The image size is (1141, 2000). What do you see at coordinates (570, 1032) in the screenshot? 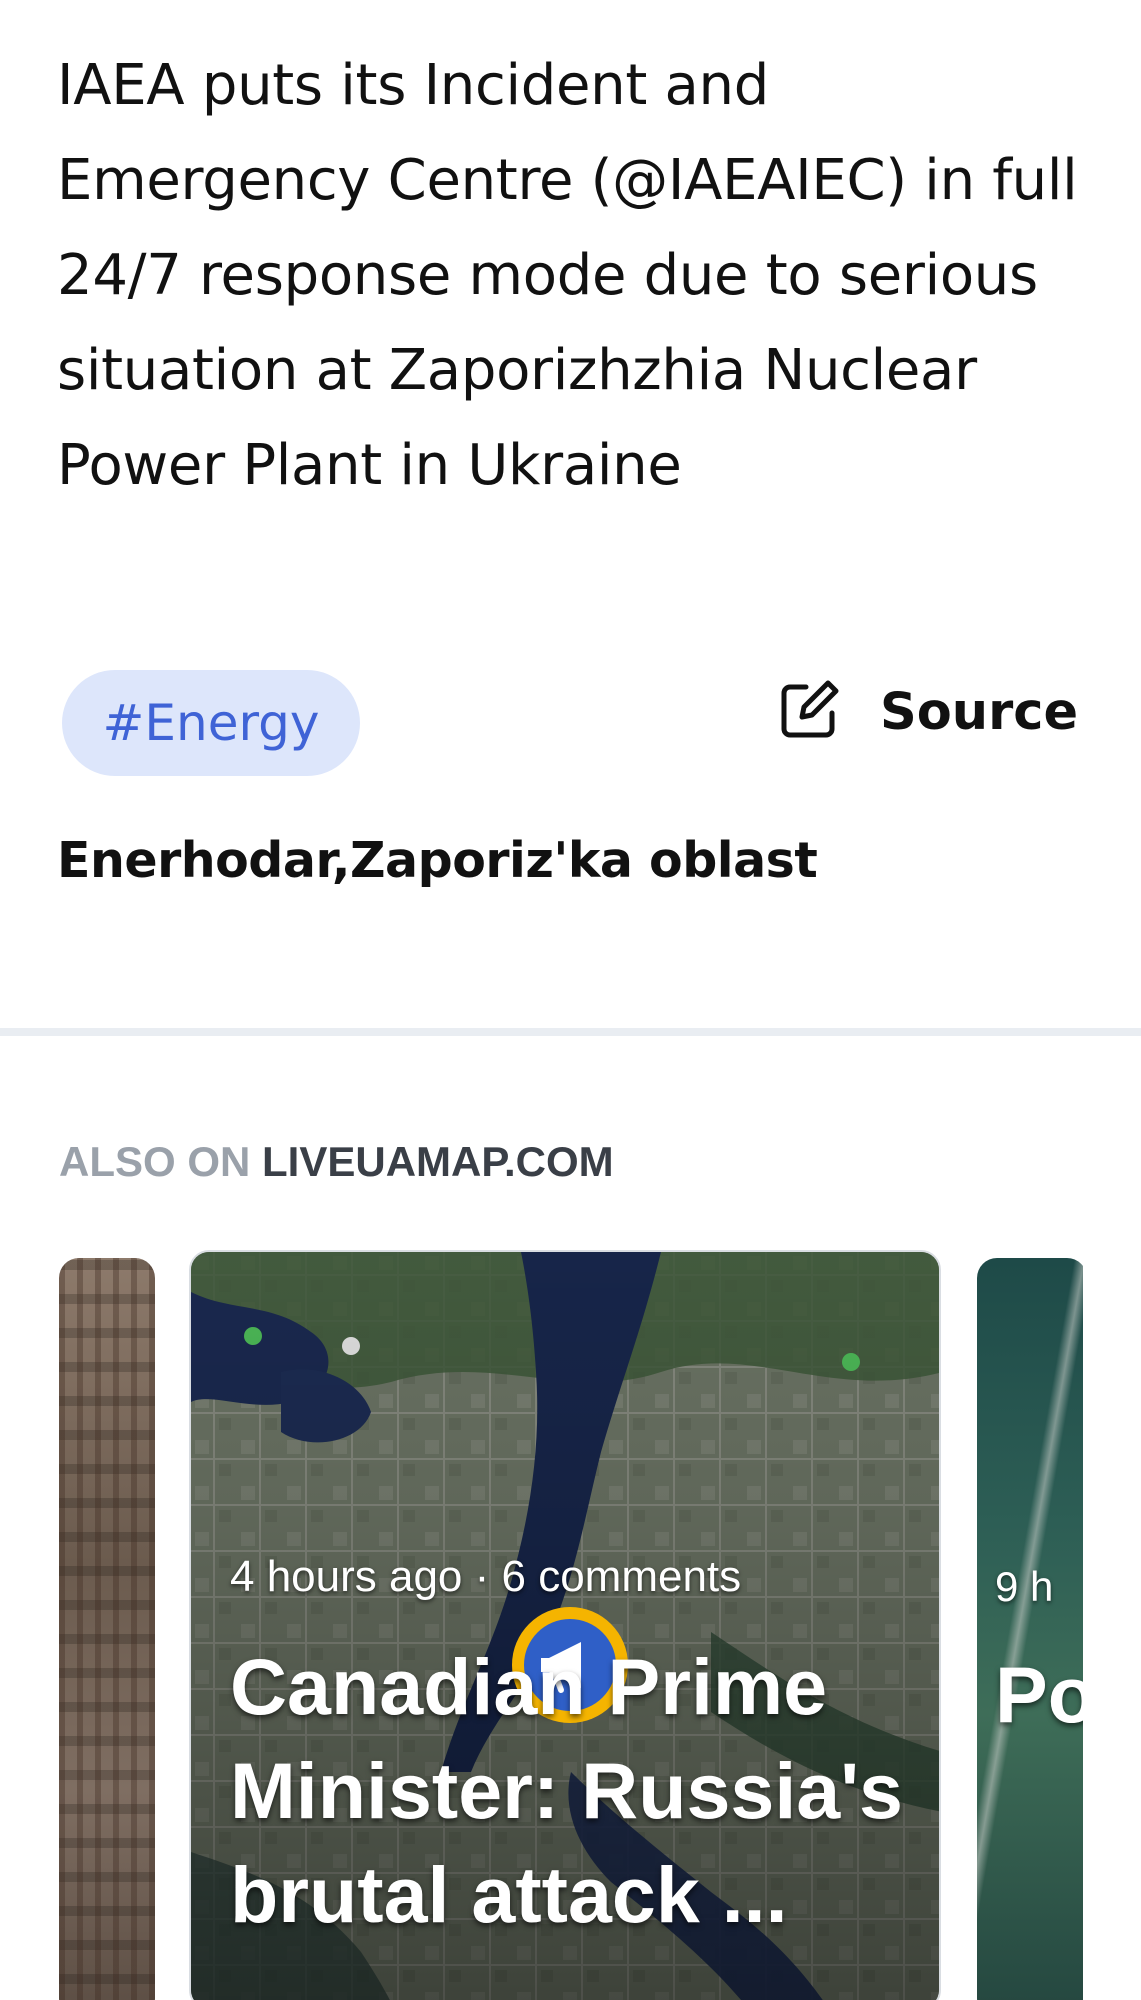
I see `section-divider` at bounding box center [570, 1032].